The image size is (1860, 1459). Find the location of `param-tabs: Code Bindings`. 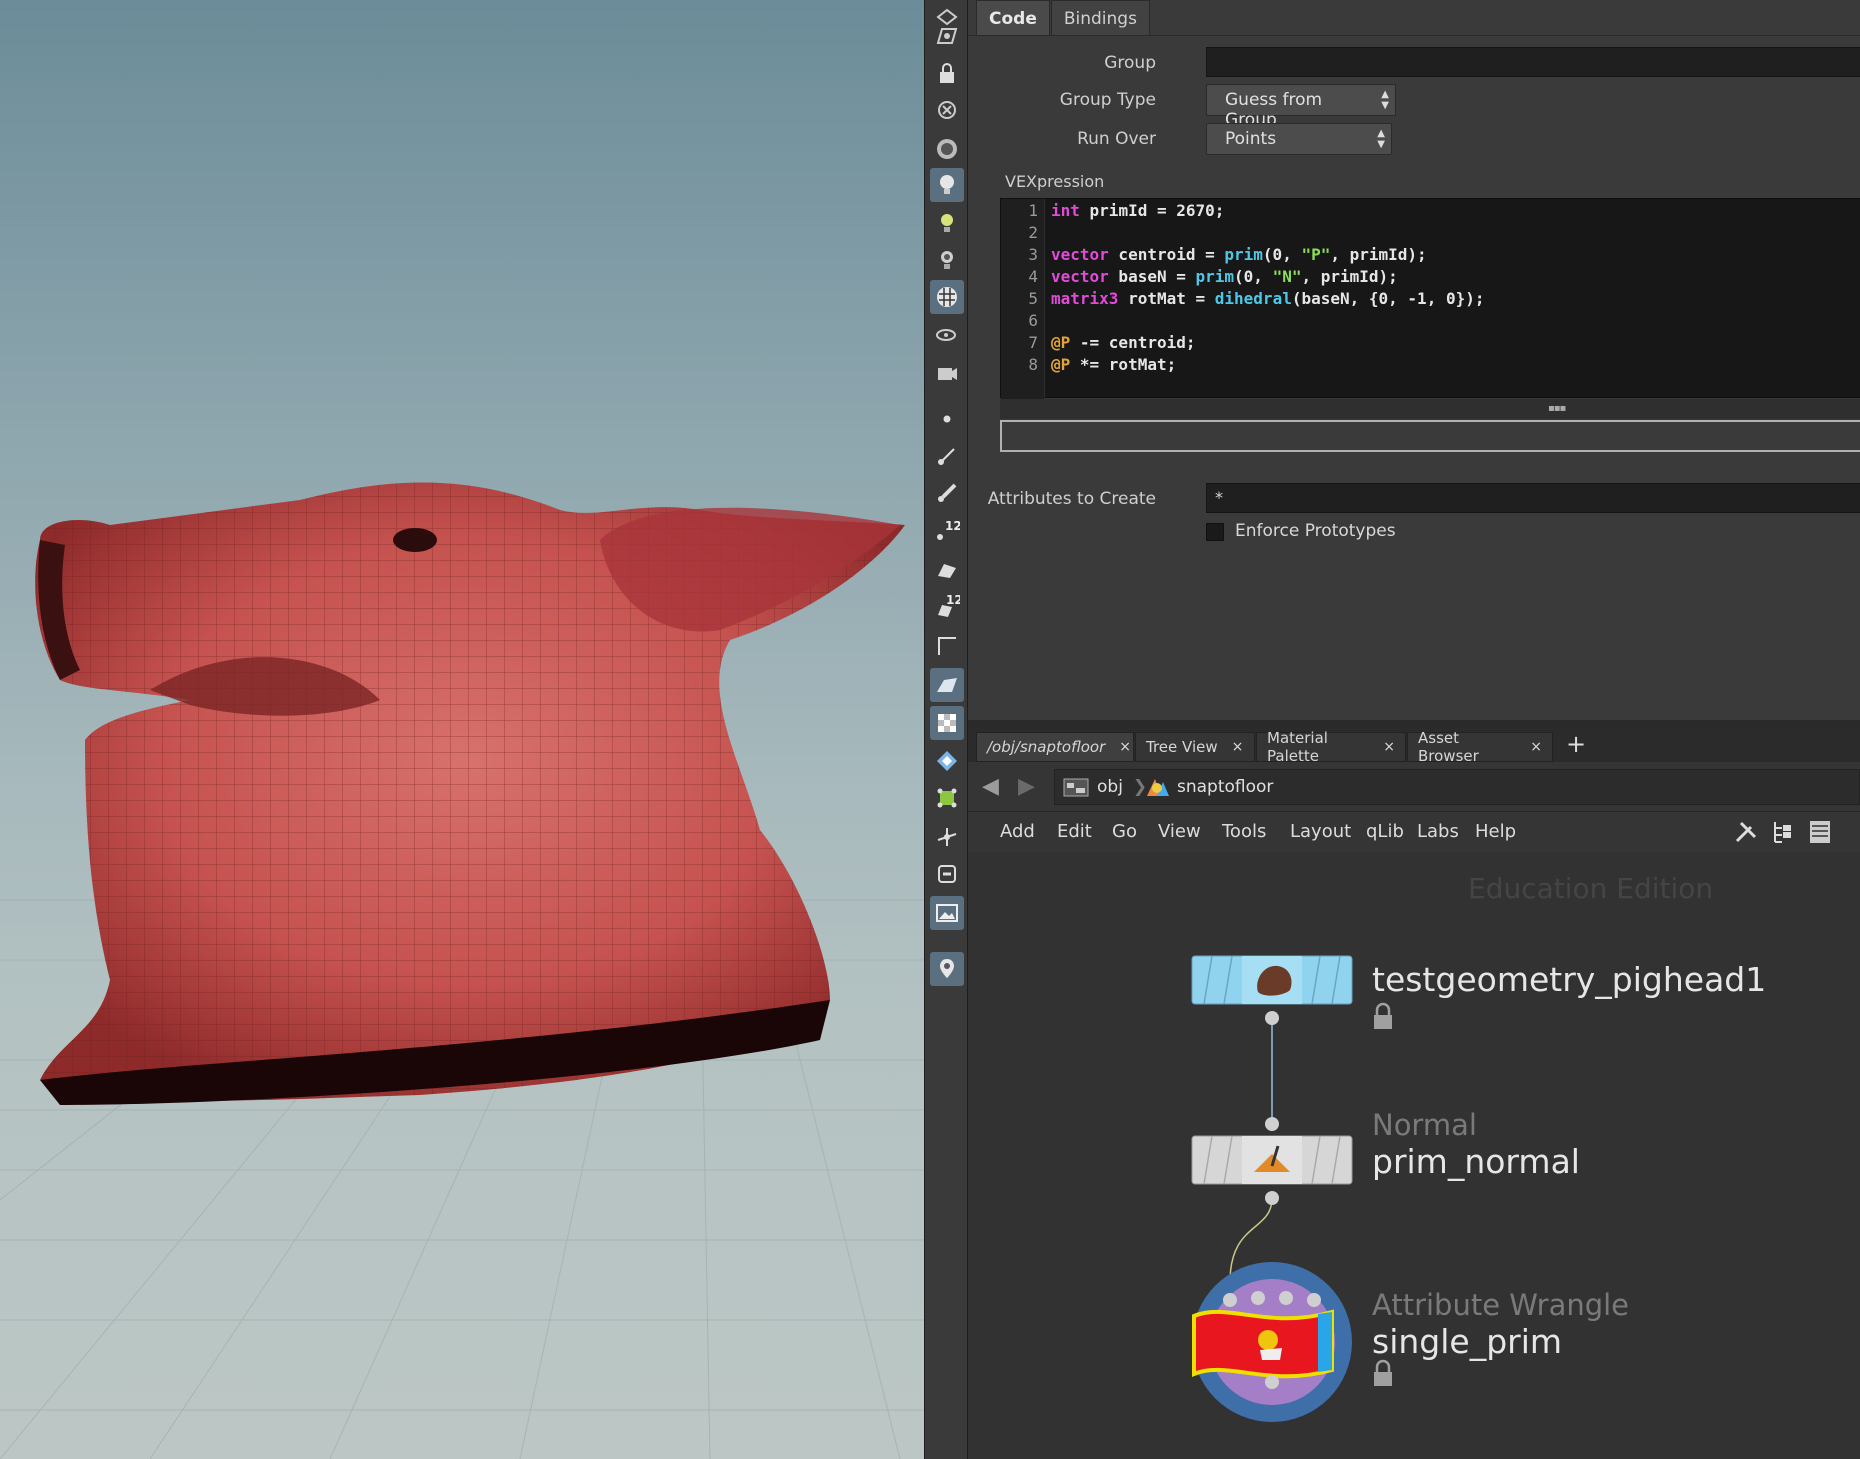

param-tabs: Code Bindings is located at coordinates (1063, 18).